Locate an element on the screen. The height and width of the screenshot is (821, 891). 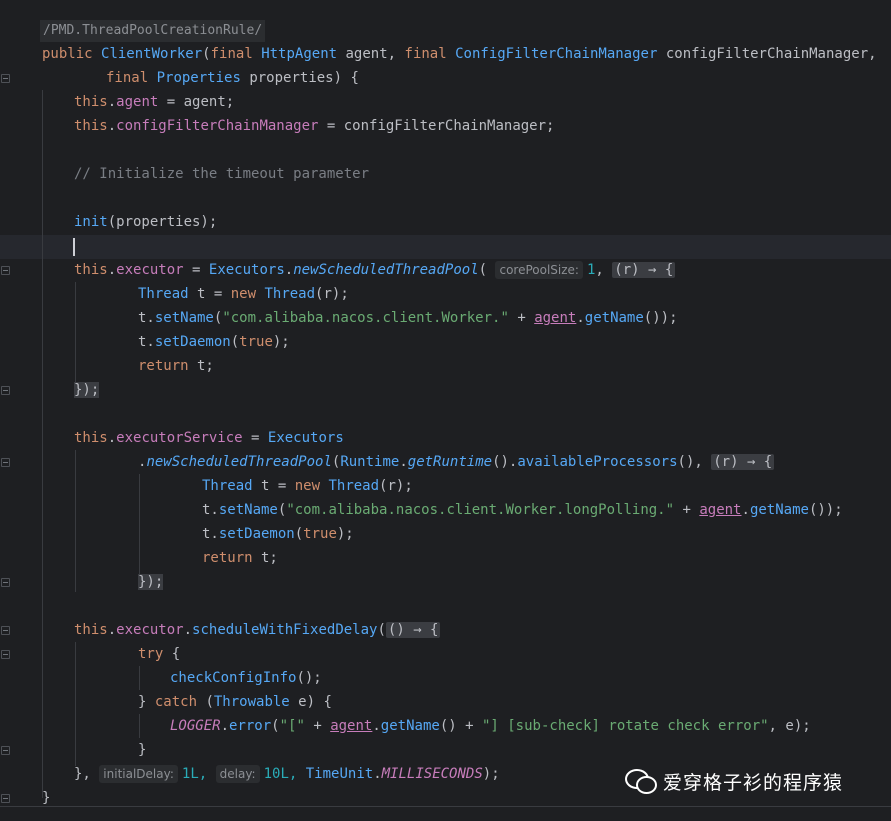
lambda-hint: () → { is located at coordinates (413, 630).